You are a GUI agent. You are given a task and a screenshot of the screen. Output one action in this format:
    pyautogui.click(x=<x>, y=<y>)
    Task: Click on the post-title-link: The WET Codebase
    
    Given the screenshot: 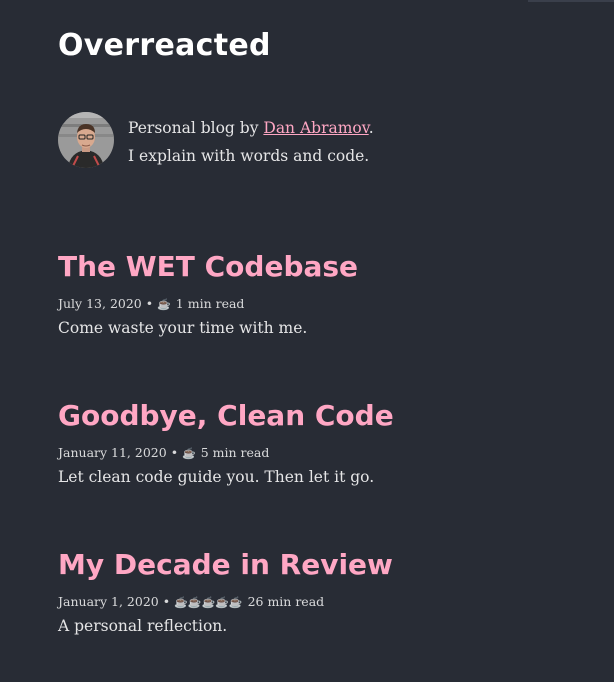 What is the action you would take?
    pyautogui.click(x=208, y=266)
    